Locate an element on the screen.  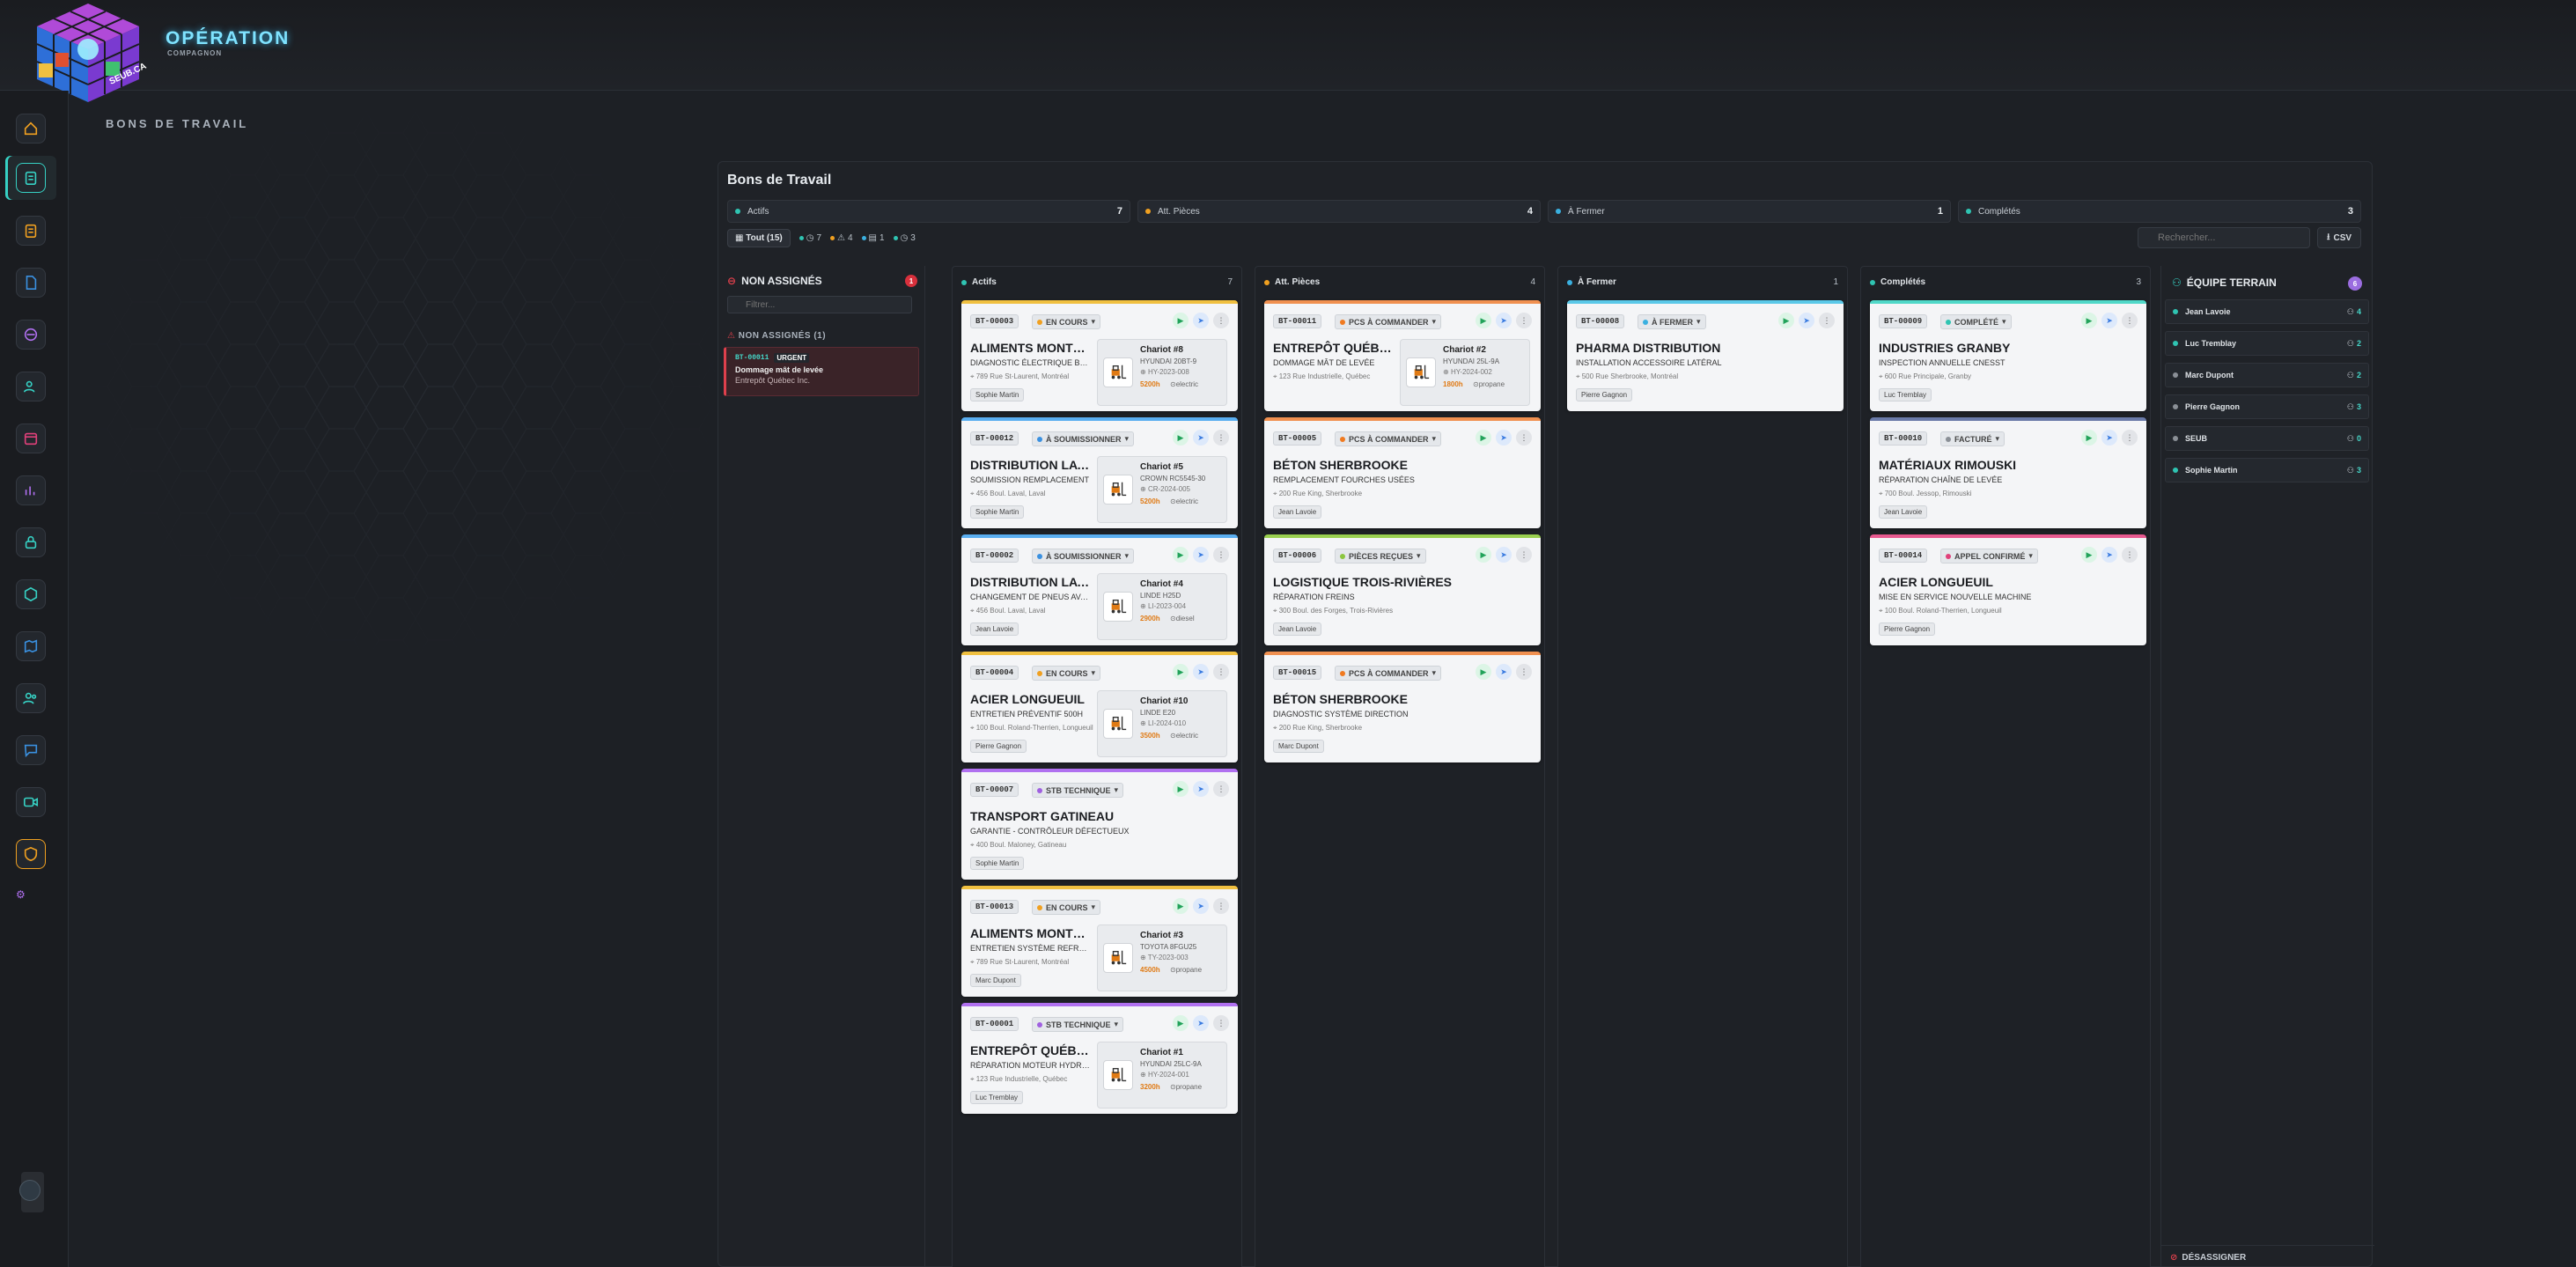
nav-map-icon is located at coordinates (31, 646).